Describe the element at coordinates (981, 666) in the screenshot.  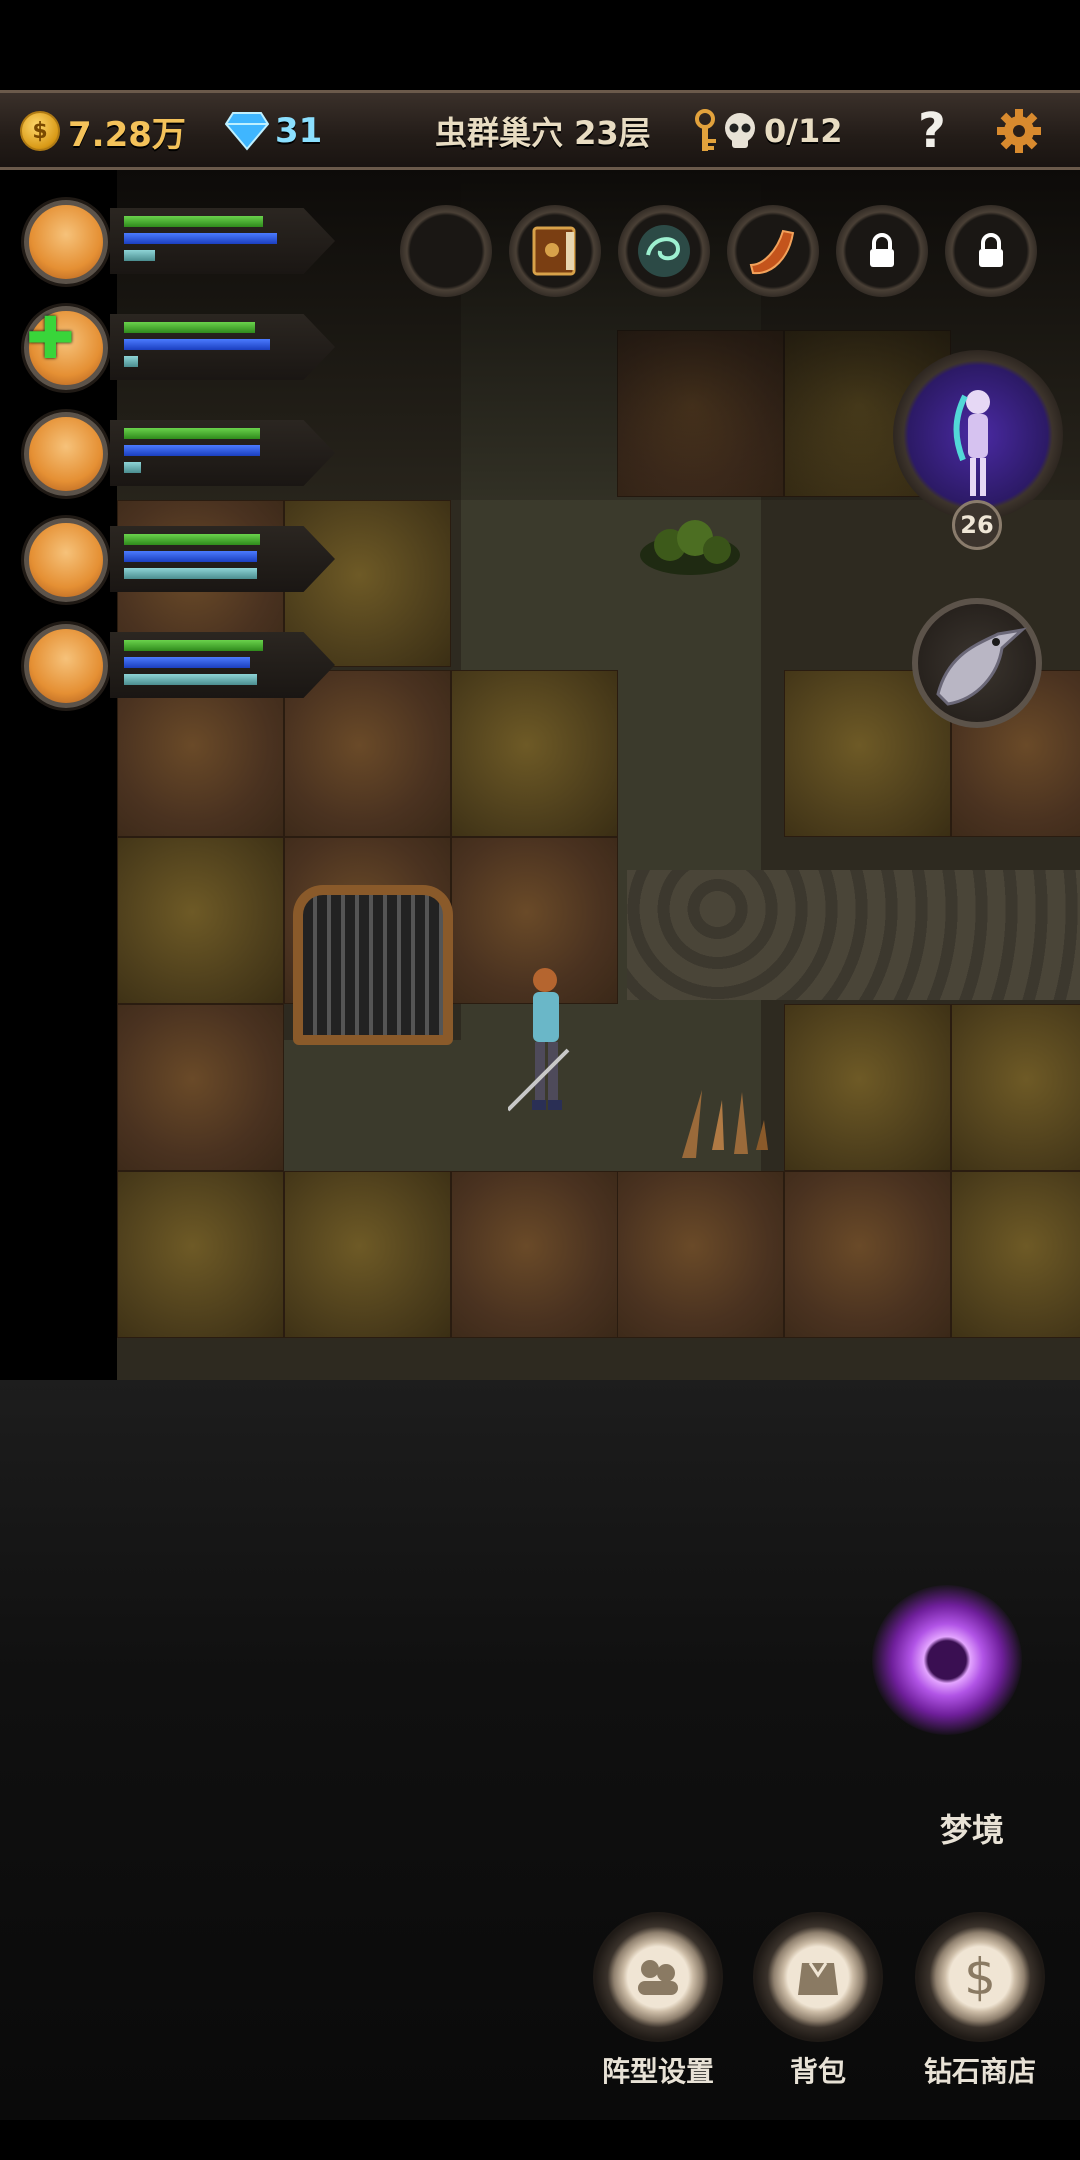
I see `raven-icon` at that location.